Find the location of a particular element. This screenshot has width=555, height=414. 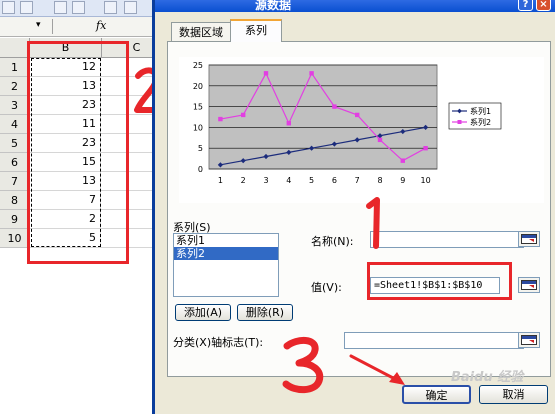

category-range-picker-button is located at coordinates (529, 340).